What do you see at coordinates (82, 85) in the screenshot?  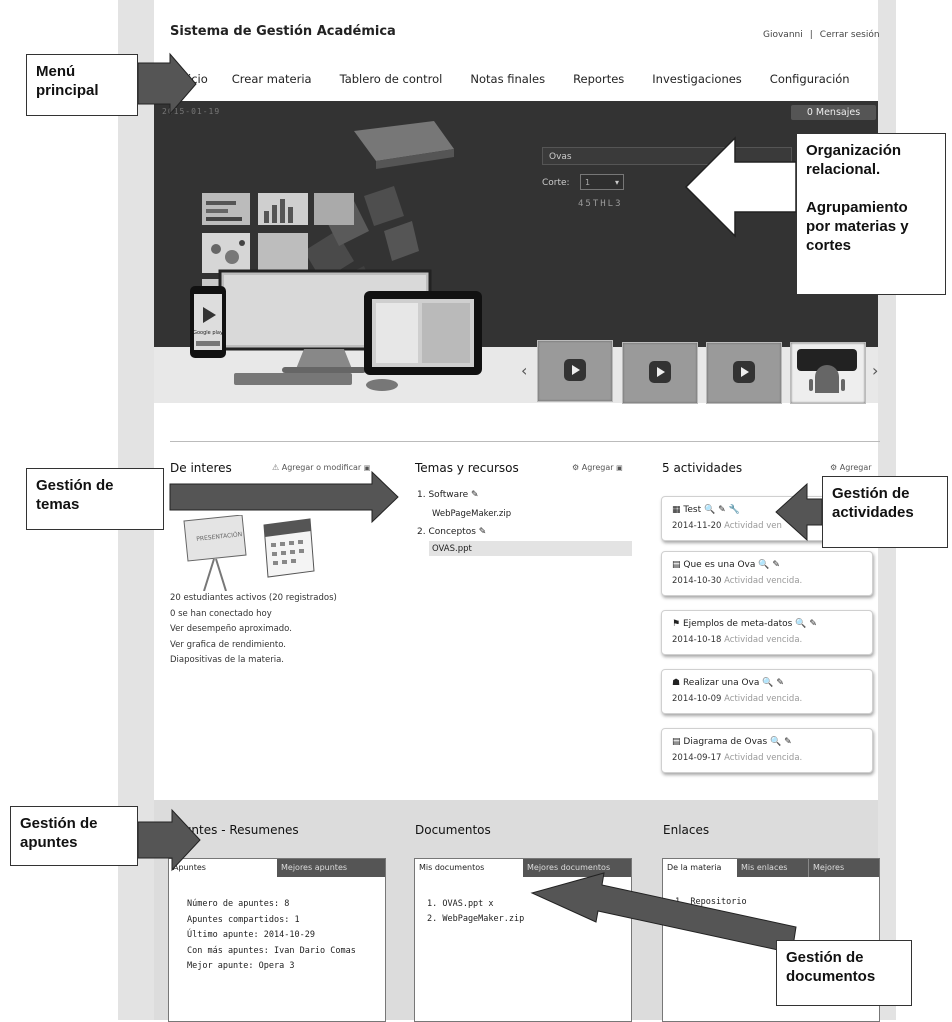 I see `callout-menu: Menú principal` at bounding box center [82, 85].